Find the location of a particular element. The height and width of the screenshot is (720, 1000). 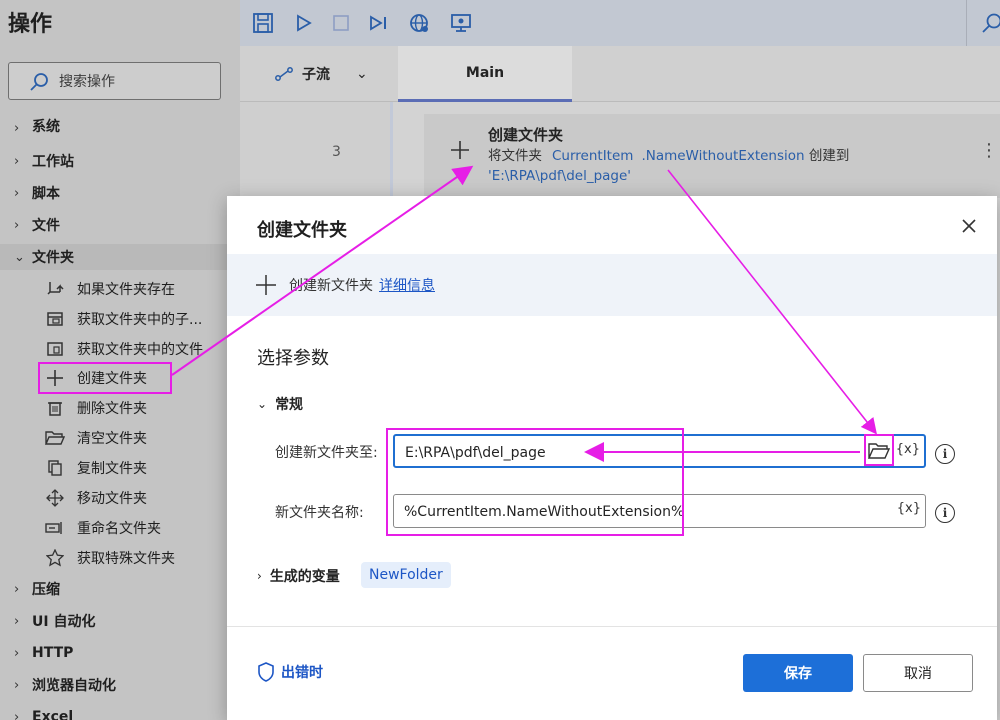

action-label: 移动文件夹 is located at coordinates (112, 499).